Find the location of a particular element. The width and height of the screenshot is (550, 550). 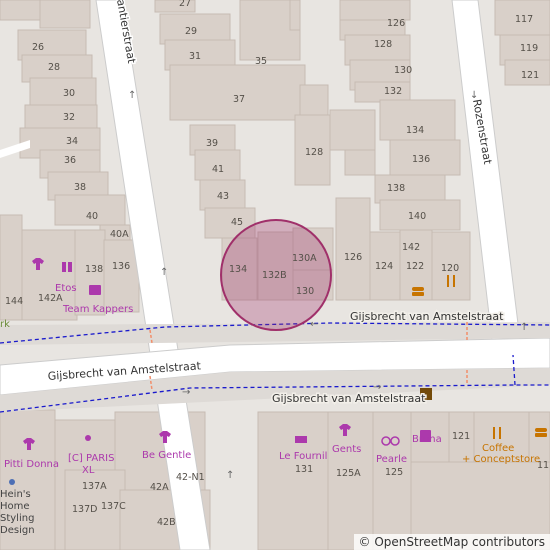

svg-text: XL is located at coordinates (88, 470).